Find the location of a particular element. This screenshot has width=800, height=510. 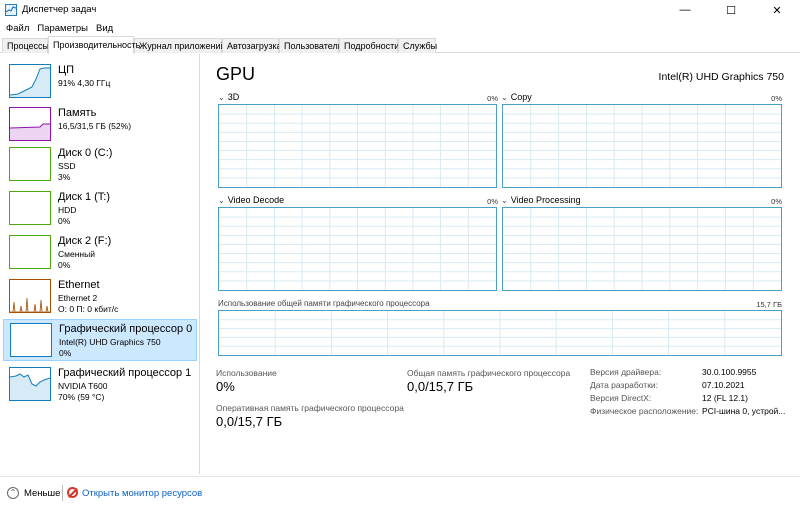

driver-date-label: Дата разработки: is located at coordinates (624, 385).